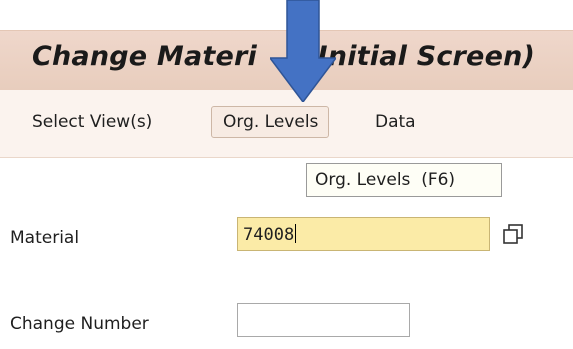  I want to click on select-views-button: Select View(s), so click(92, 122).